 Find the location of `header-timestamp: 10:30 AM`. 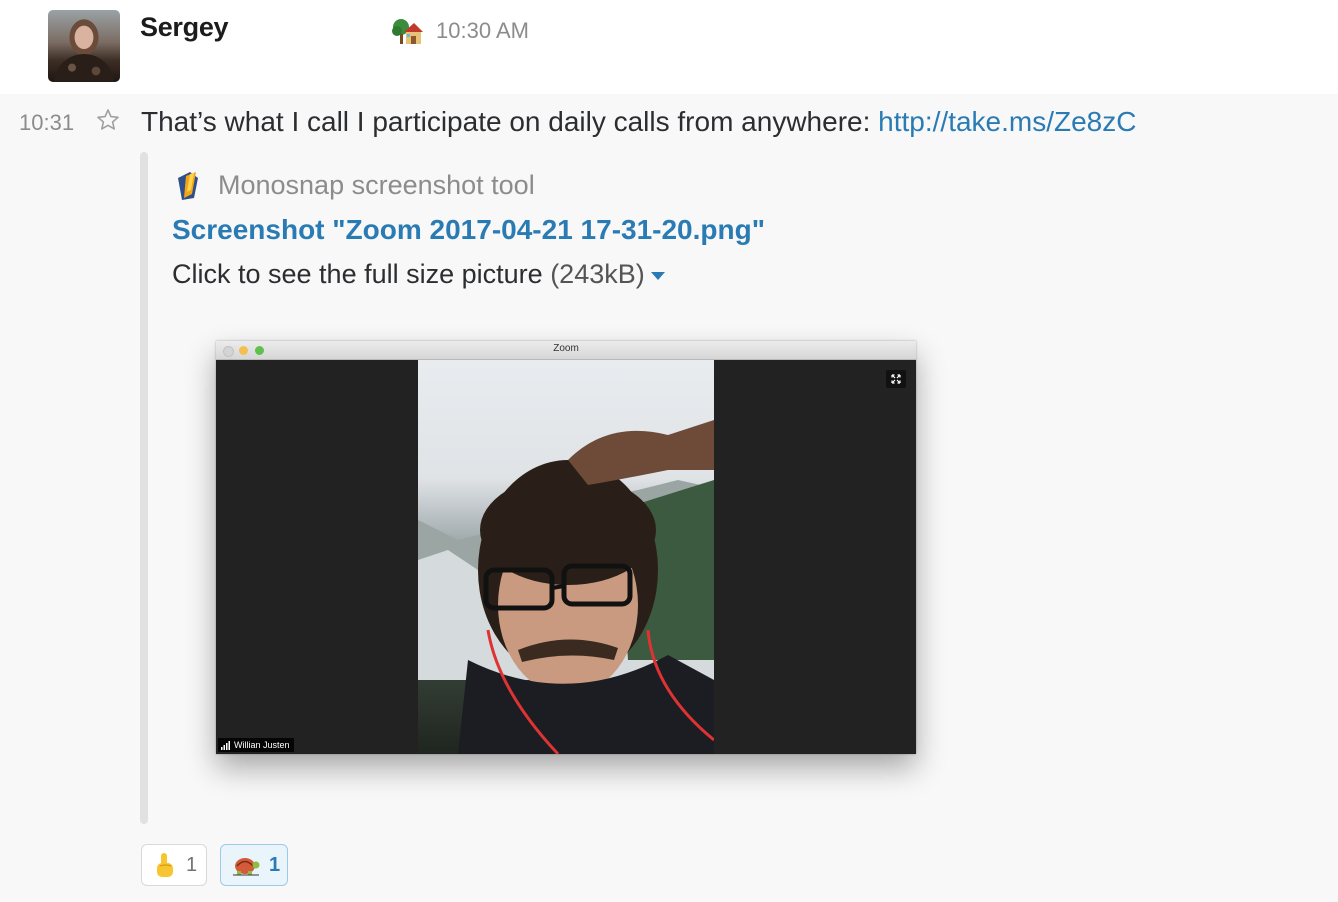

header-timestamp: 10:30 AM is located at coordinates (482, 31).